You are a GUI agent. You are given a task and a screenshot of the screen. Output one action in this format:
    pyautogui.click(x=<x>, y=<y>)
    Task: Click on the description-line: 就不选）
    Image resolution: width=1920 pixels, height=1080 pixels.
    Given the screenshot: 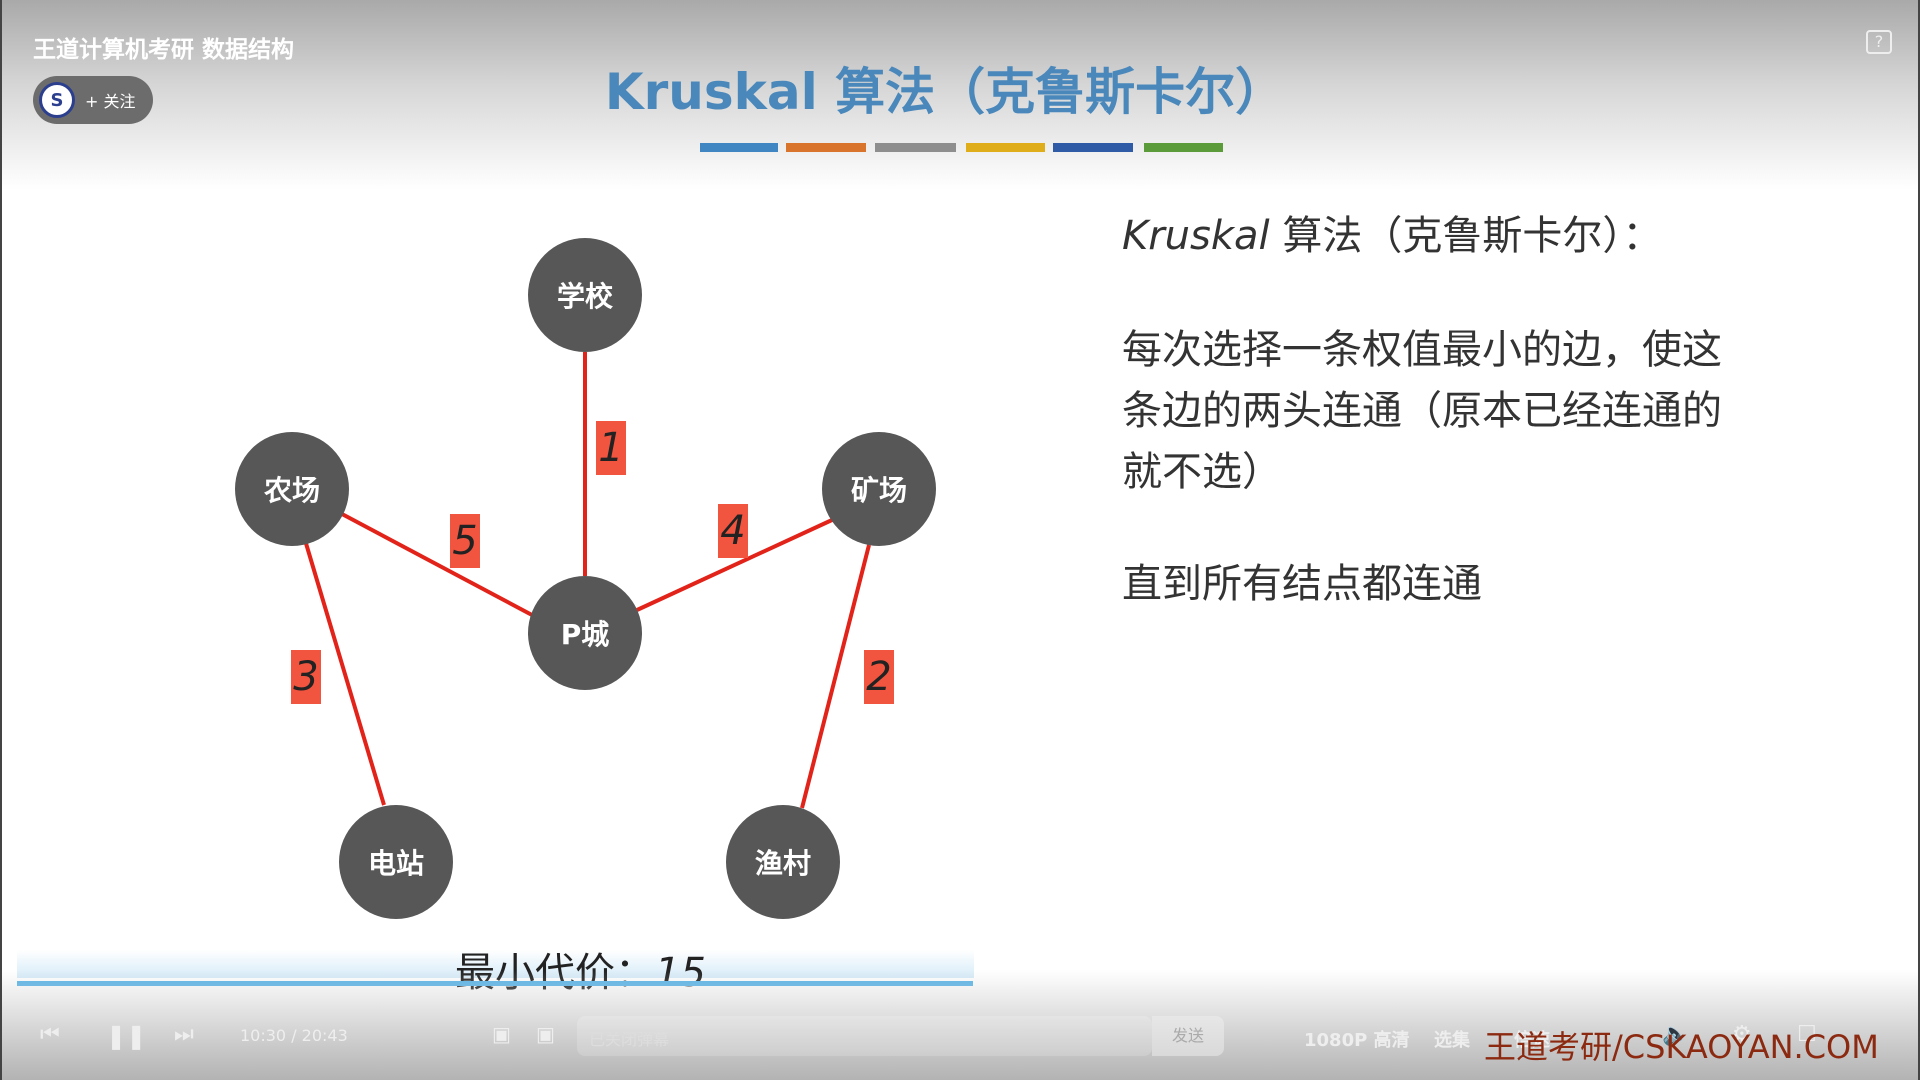 What is the action you would take?
    pyautogui.click(x=1202, y=472)
    